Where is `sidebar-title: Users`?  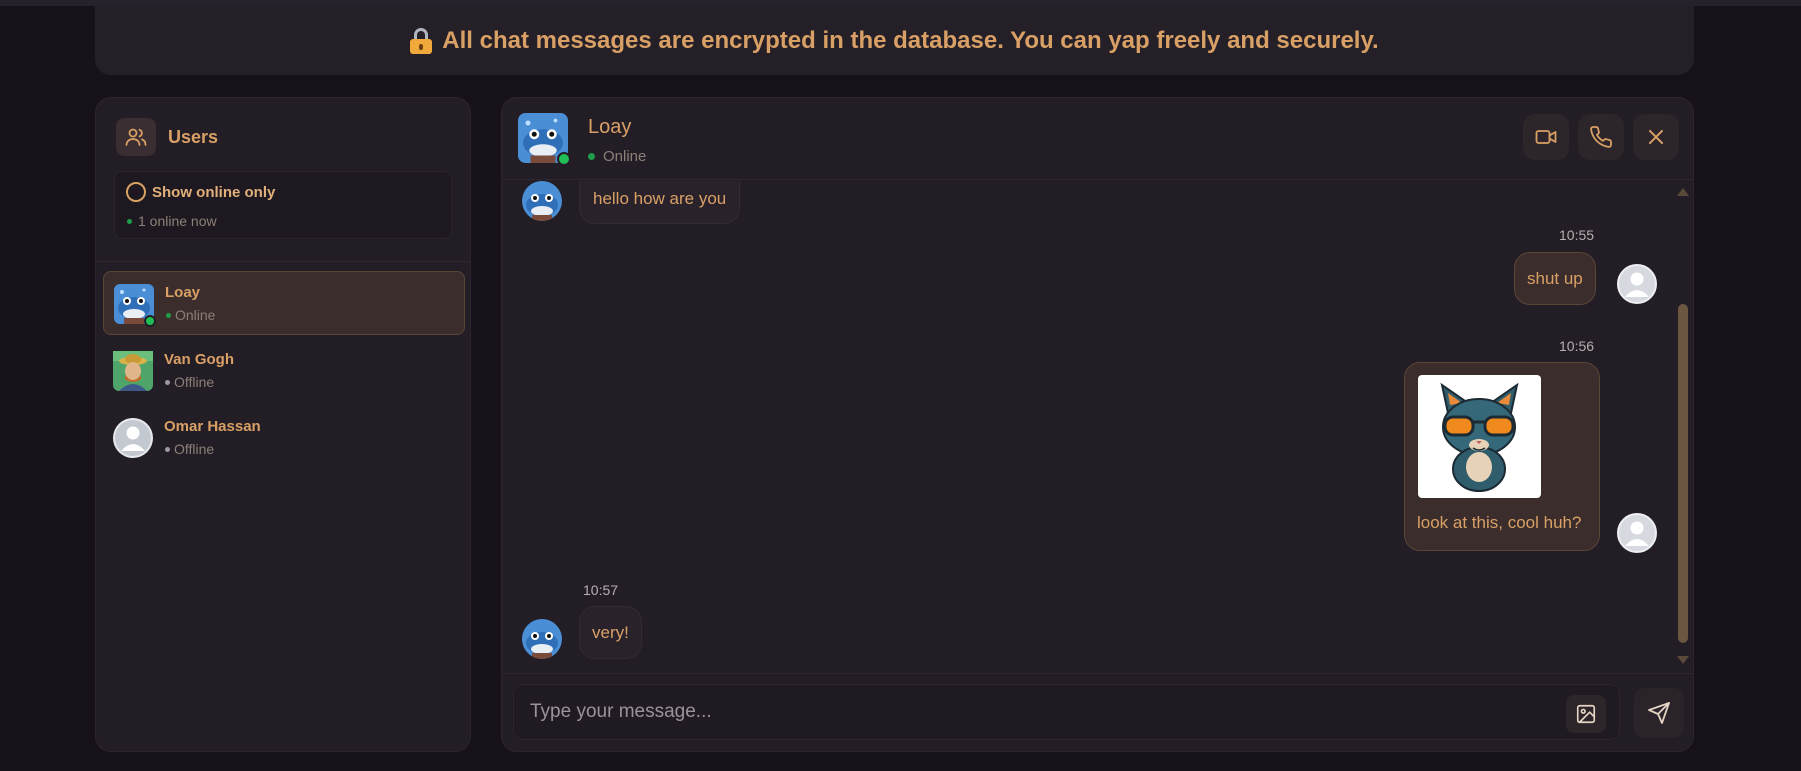 sidebar-title: Users is located at coordinates (193, 136).